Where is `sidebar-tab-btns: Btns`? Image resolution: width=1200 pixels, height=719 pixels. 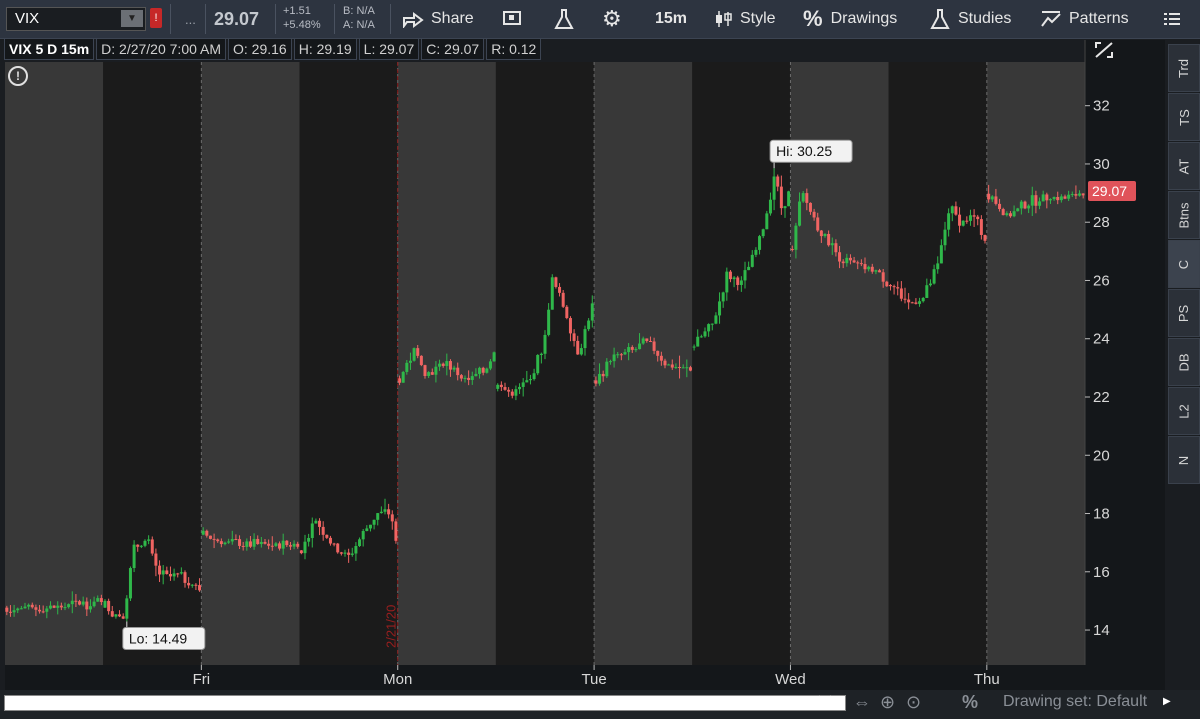 sidebar-tab-btns: Btns is located at coordinates (1184, 215).